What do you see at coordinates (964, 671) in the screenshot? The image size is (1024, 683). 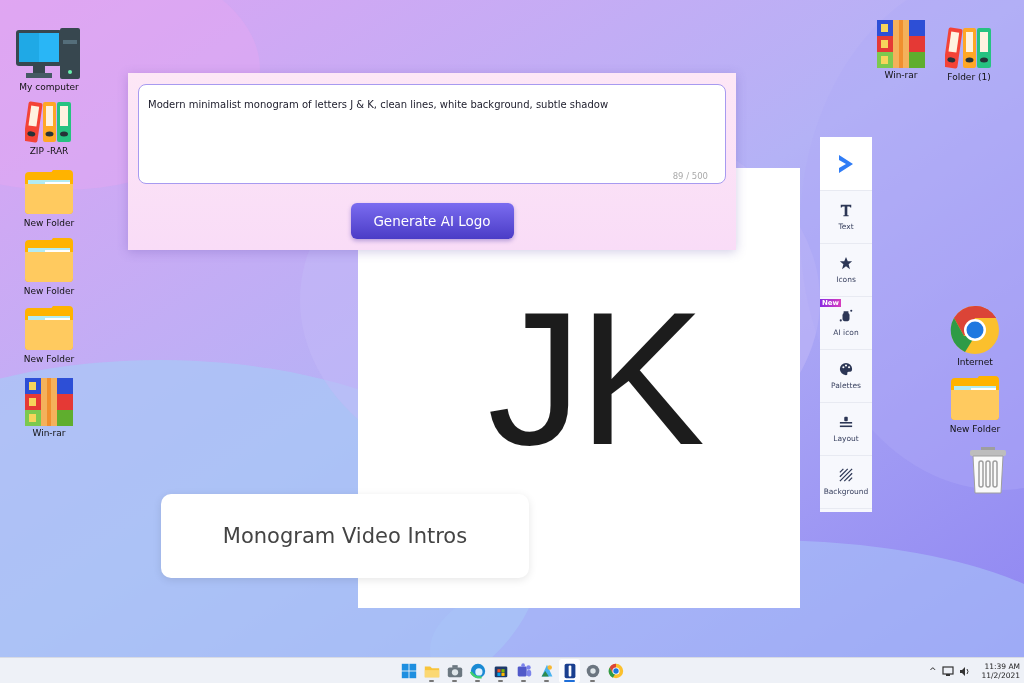 I see `speaker-icon` at bounding box center [964, 671].